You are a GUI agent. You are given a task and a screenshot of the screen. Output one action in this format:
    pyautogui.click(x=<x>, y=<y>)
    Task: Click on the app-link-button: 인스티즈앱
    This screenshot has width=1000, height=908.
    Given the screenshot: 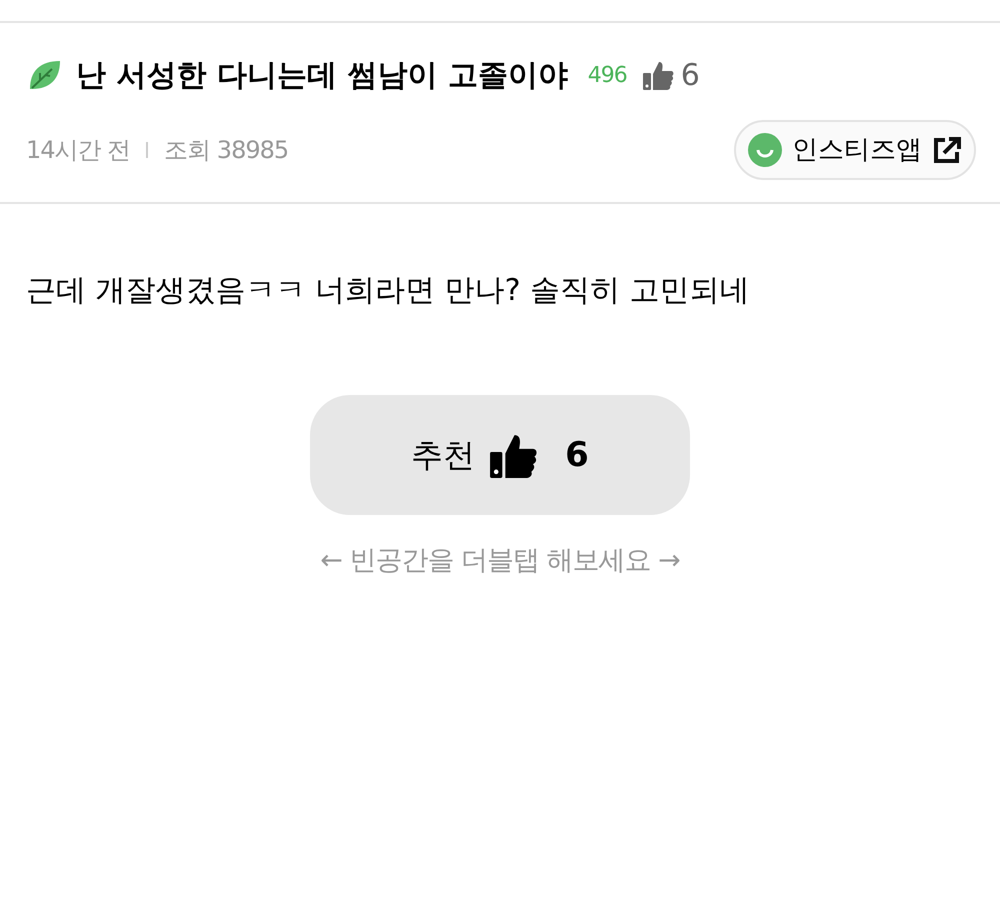 What is the action you would take?
    pyautogui.click(x=855, y=150)
    